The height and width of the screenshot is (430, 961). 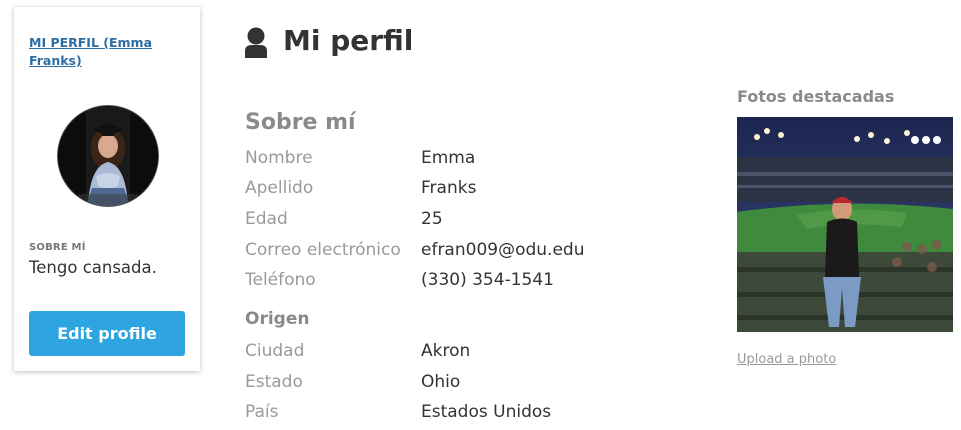 What do you see at coordinates (348, 40) in the screenshot?
I see `page-title: Mi perfil` at bounding box center [348, 40].